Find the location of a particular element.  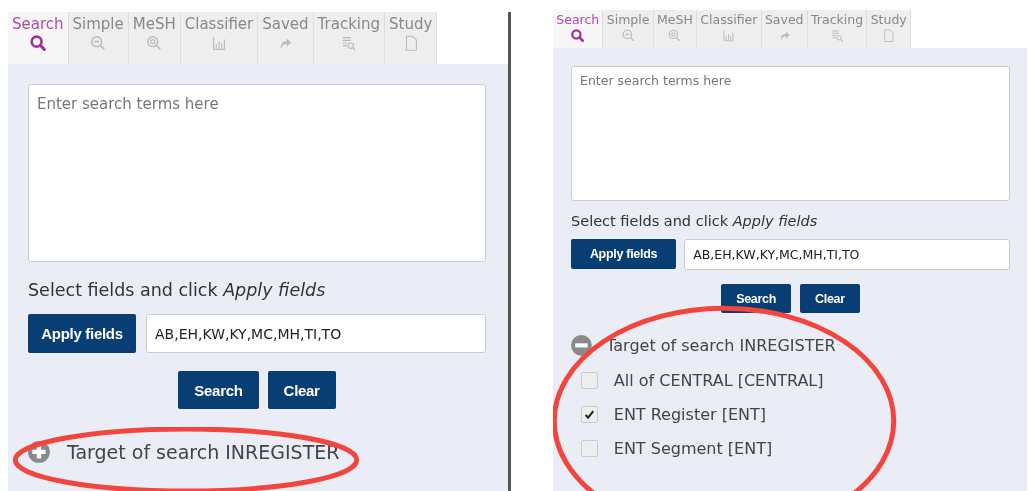

search-terms-field: Enter search terms here is located at coordinates (790, 133).